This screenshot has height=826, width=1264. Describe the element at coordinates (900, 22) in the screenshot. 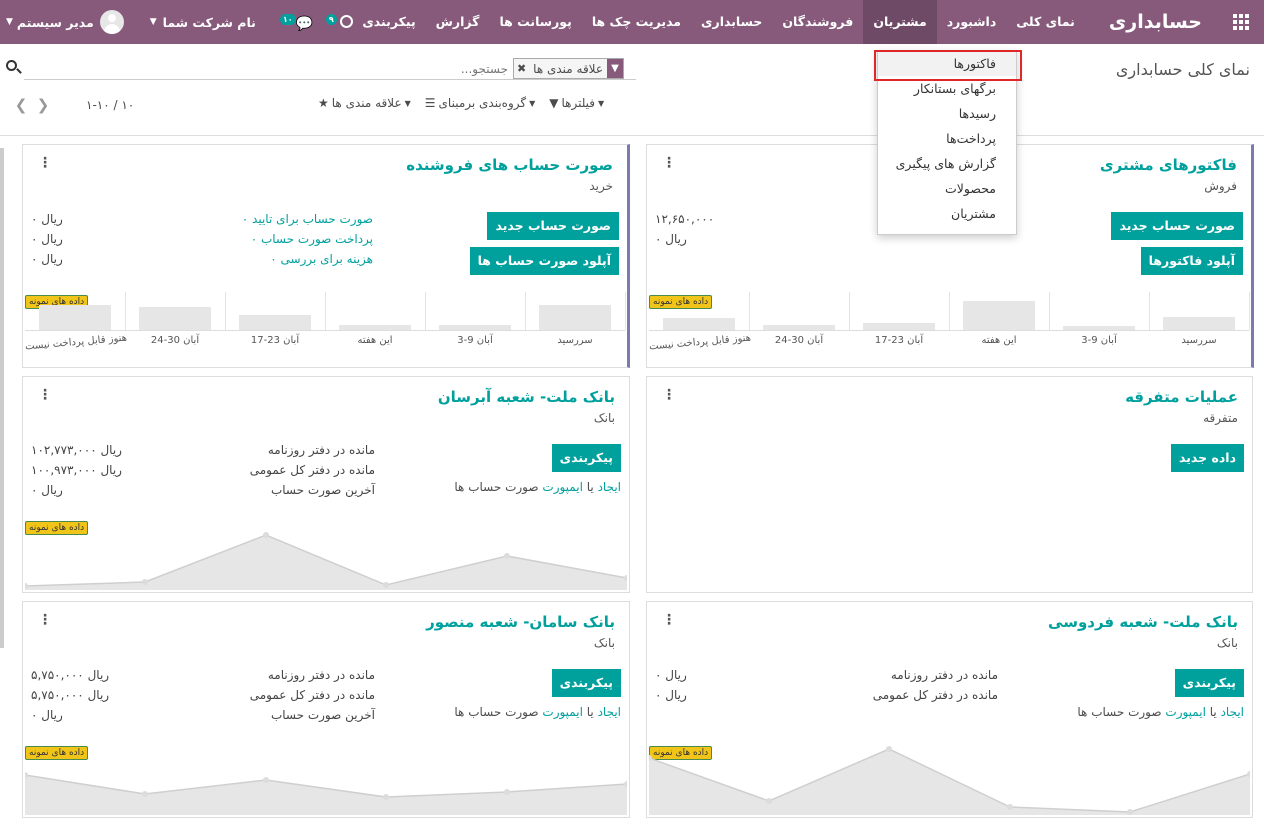

I see `menu-item-2: مشتریان` at that location.